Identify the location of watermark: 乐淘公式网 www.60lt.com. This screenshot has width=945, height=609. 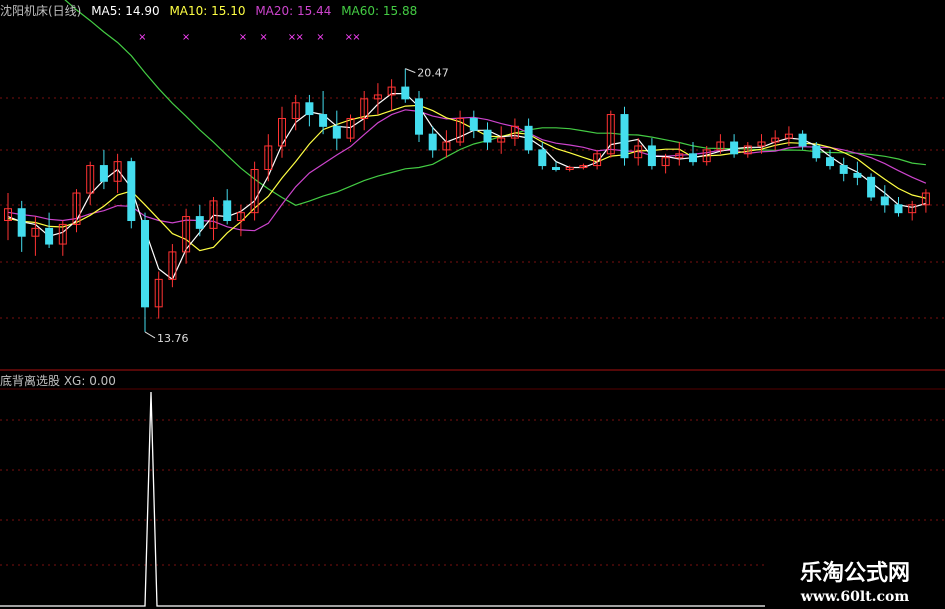
(855, 580).